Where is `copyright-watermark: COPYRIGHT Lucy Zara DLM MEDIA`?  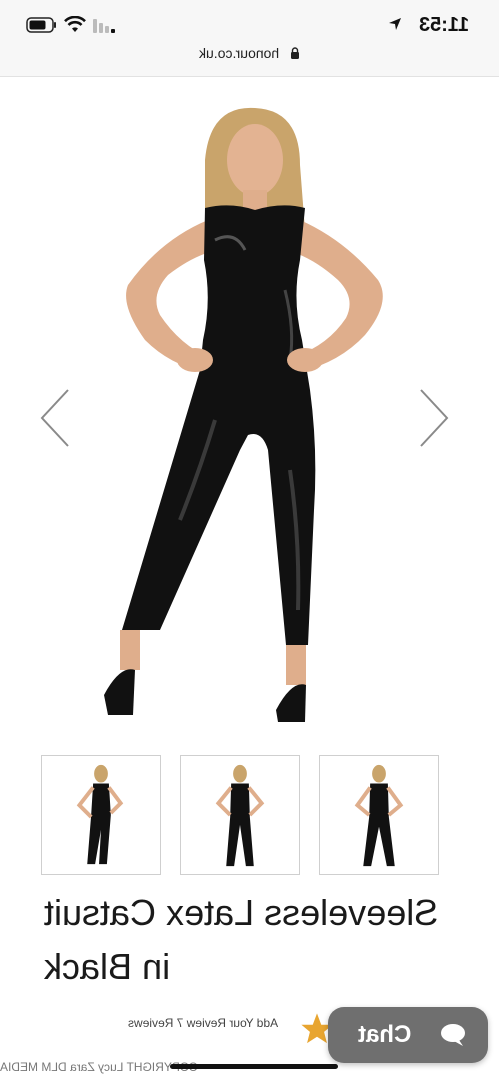 copyright-watermark: COPYRIGHT Lucy Zara DLM MEDIA is located at coordinates (99, 1067).